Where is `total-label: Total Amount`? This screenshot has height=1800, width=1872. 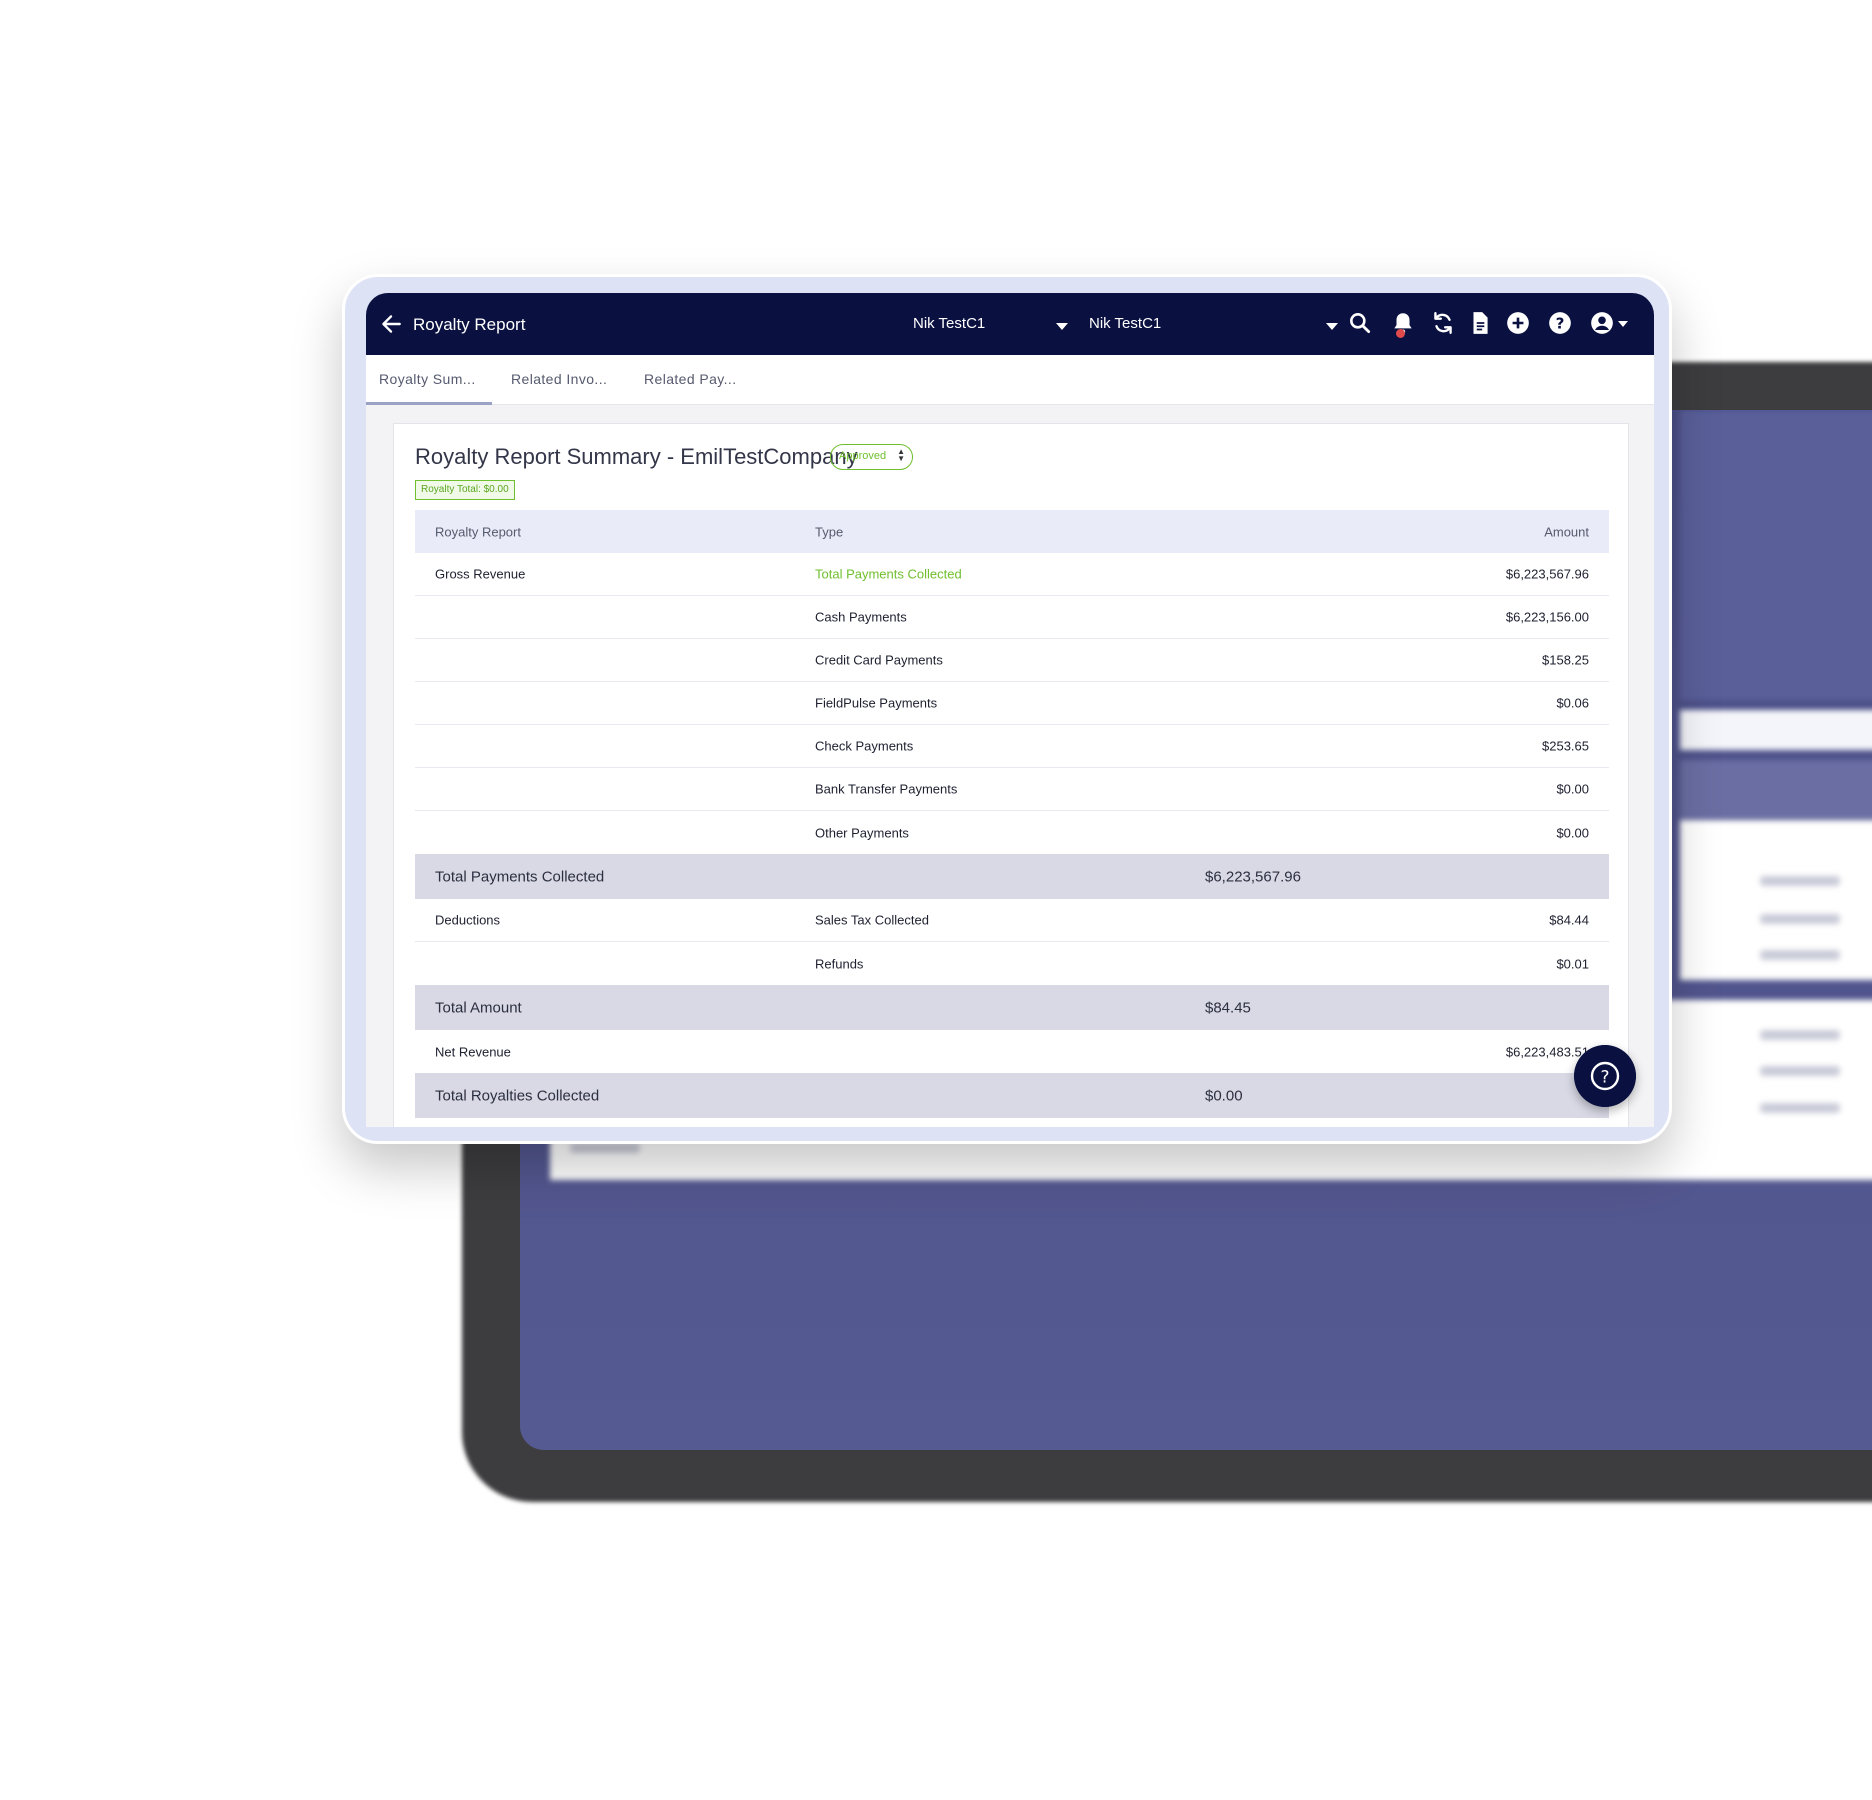 total-label: Total Amount is located at coordinates (478, 1007).